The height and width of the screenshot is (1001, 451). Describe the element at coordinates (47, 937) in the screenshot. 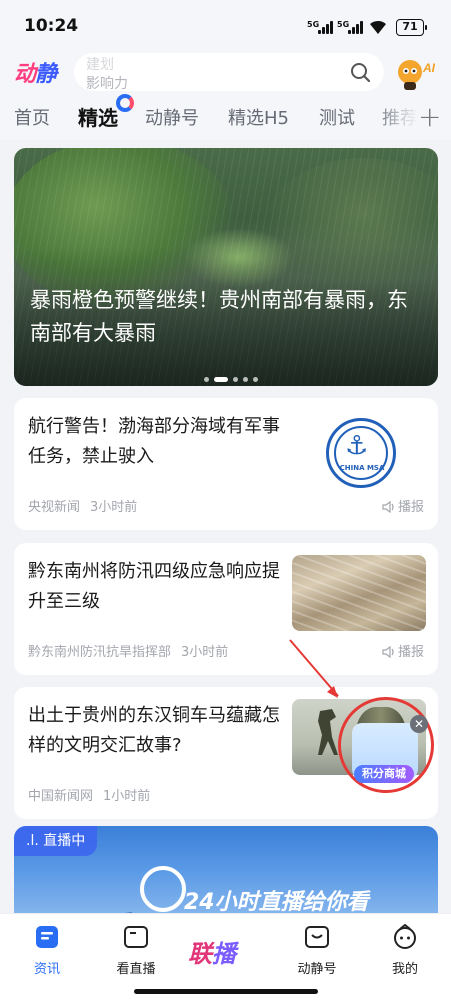

I see `news-icon` at that location.